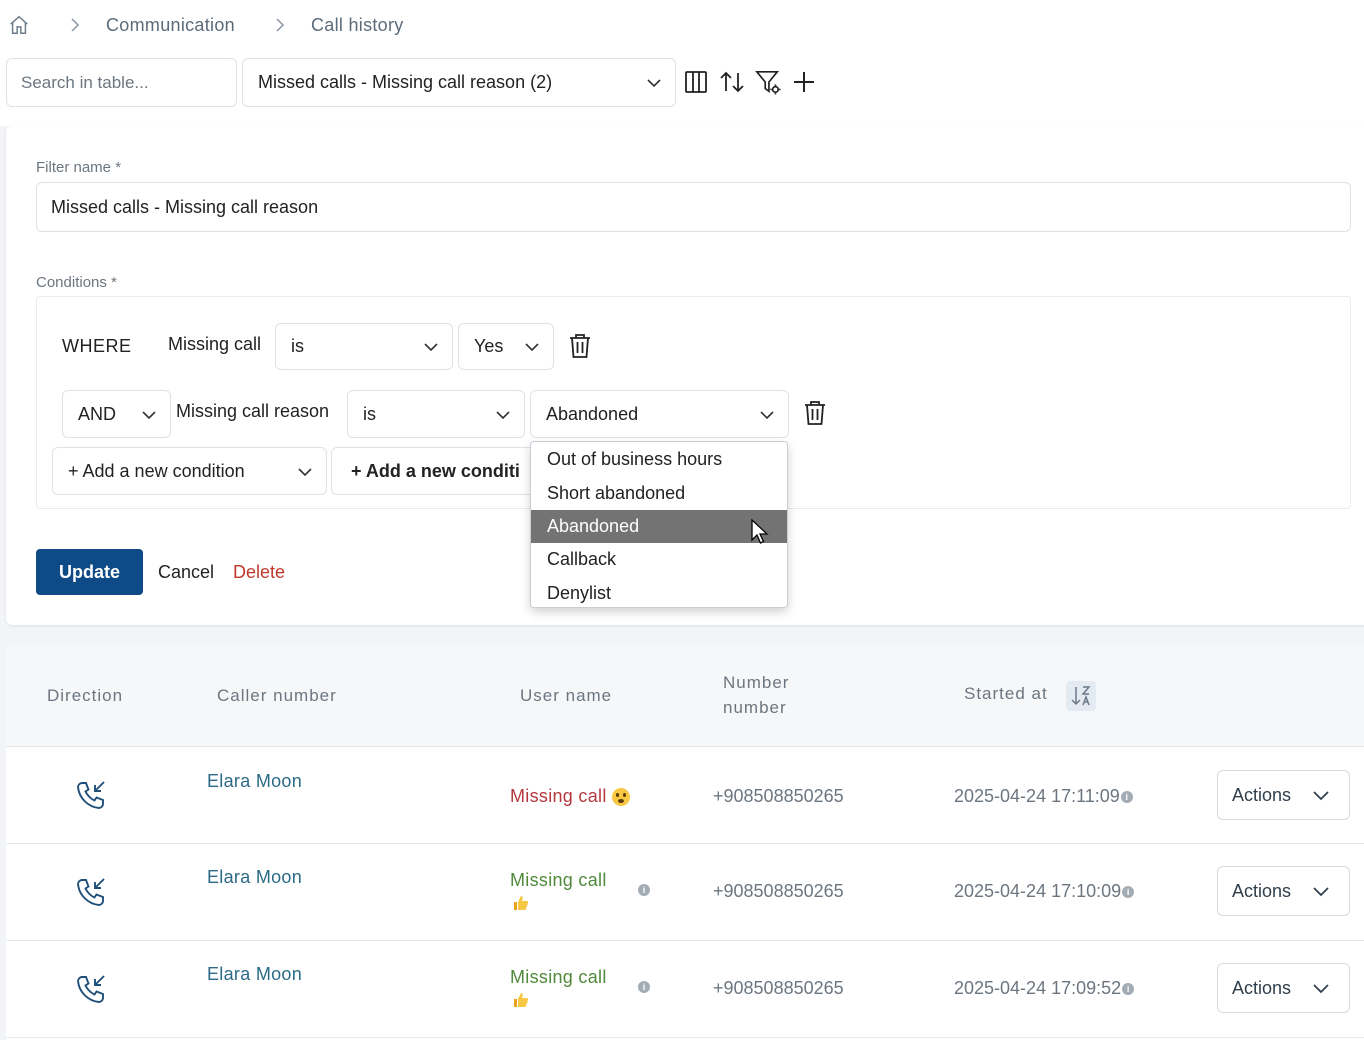  Describe the element at coordinates (75, 25) in the screenshot. I see `chevron-right-icon` at that location.